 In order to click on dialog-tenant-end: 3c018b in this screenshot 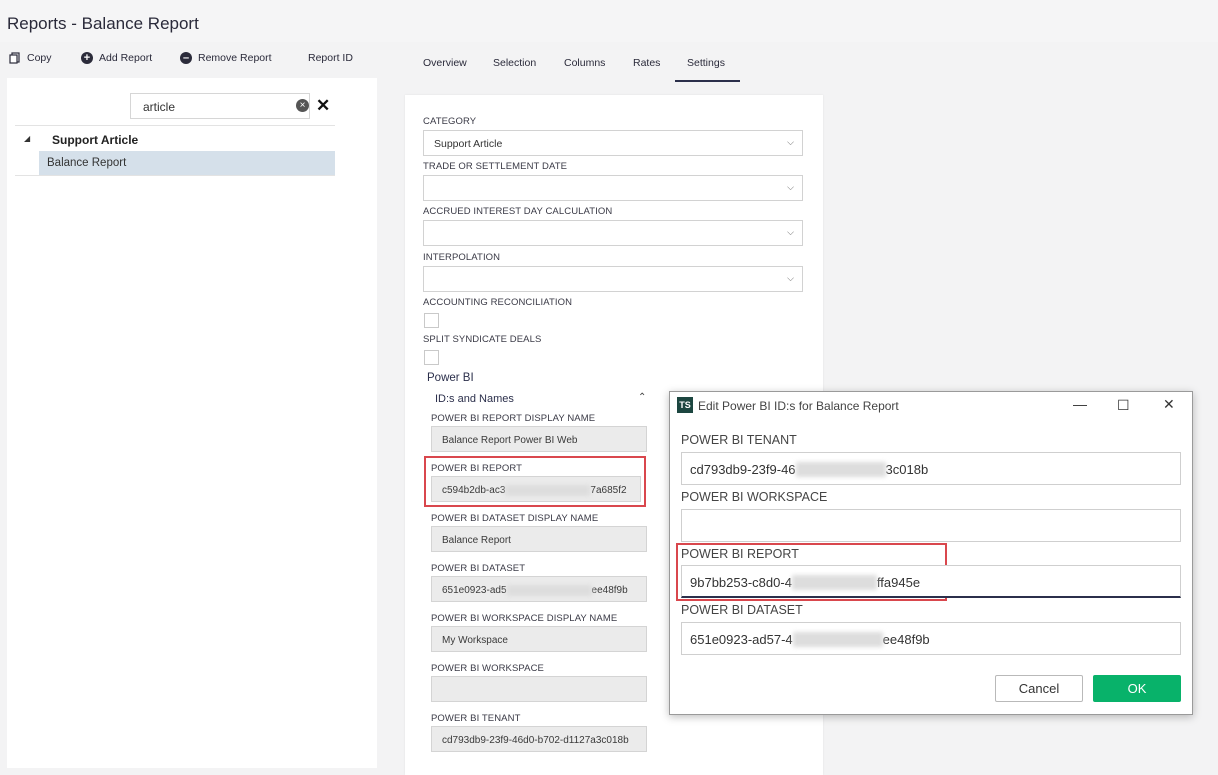, I will do `click(907, 469)`.